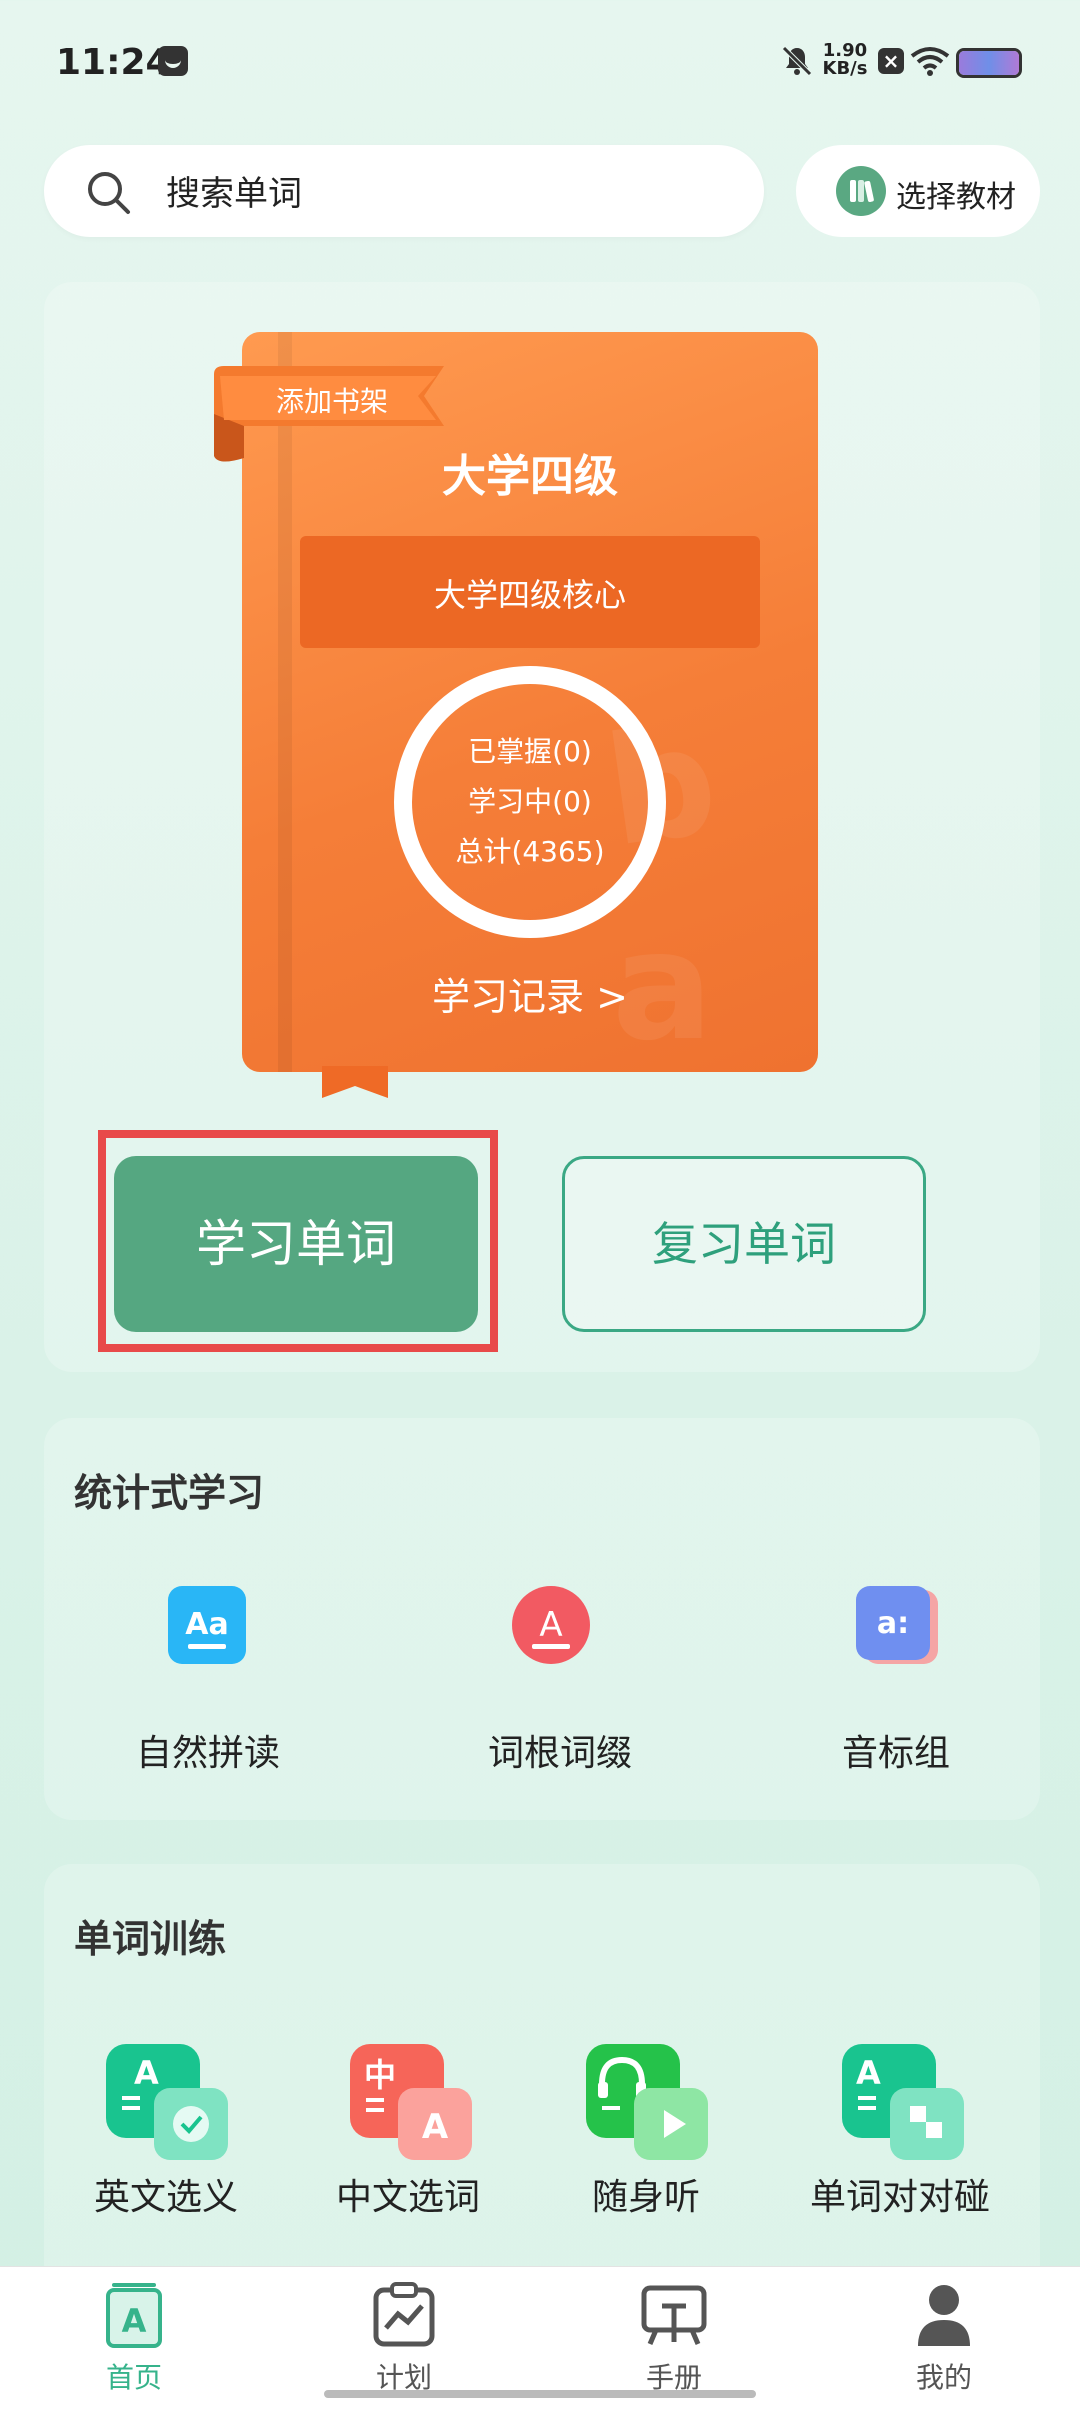  What do you see at coordinates (234, 194) in the screenshot?
I see `search-placeholder: 搜索单词` at bounding box center [234, 194].